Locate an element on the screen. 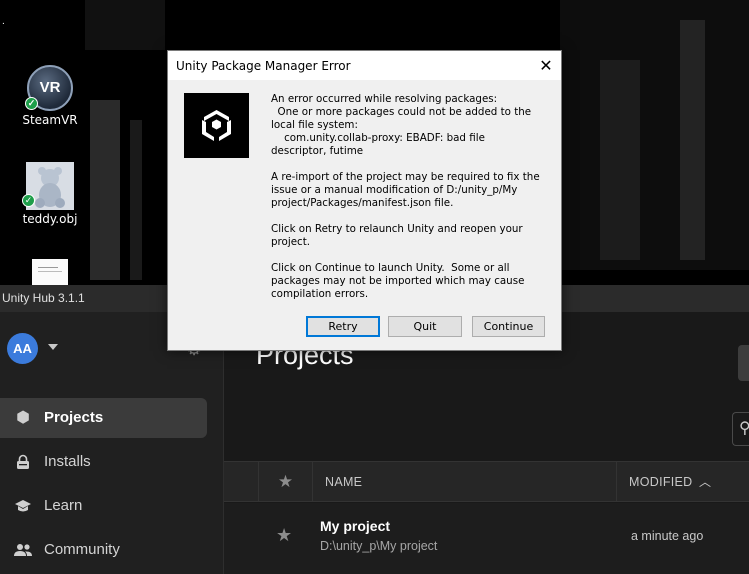 This screenshot has height=574, width=749. desktop-icon-teddy: ✓ teddy.obj is located at coordinates (50, 194).